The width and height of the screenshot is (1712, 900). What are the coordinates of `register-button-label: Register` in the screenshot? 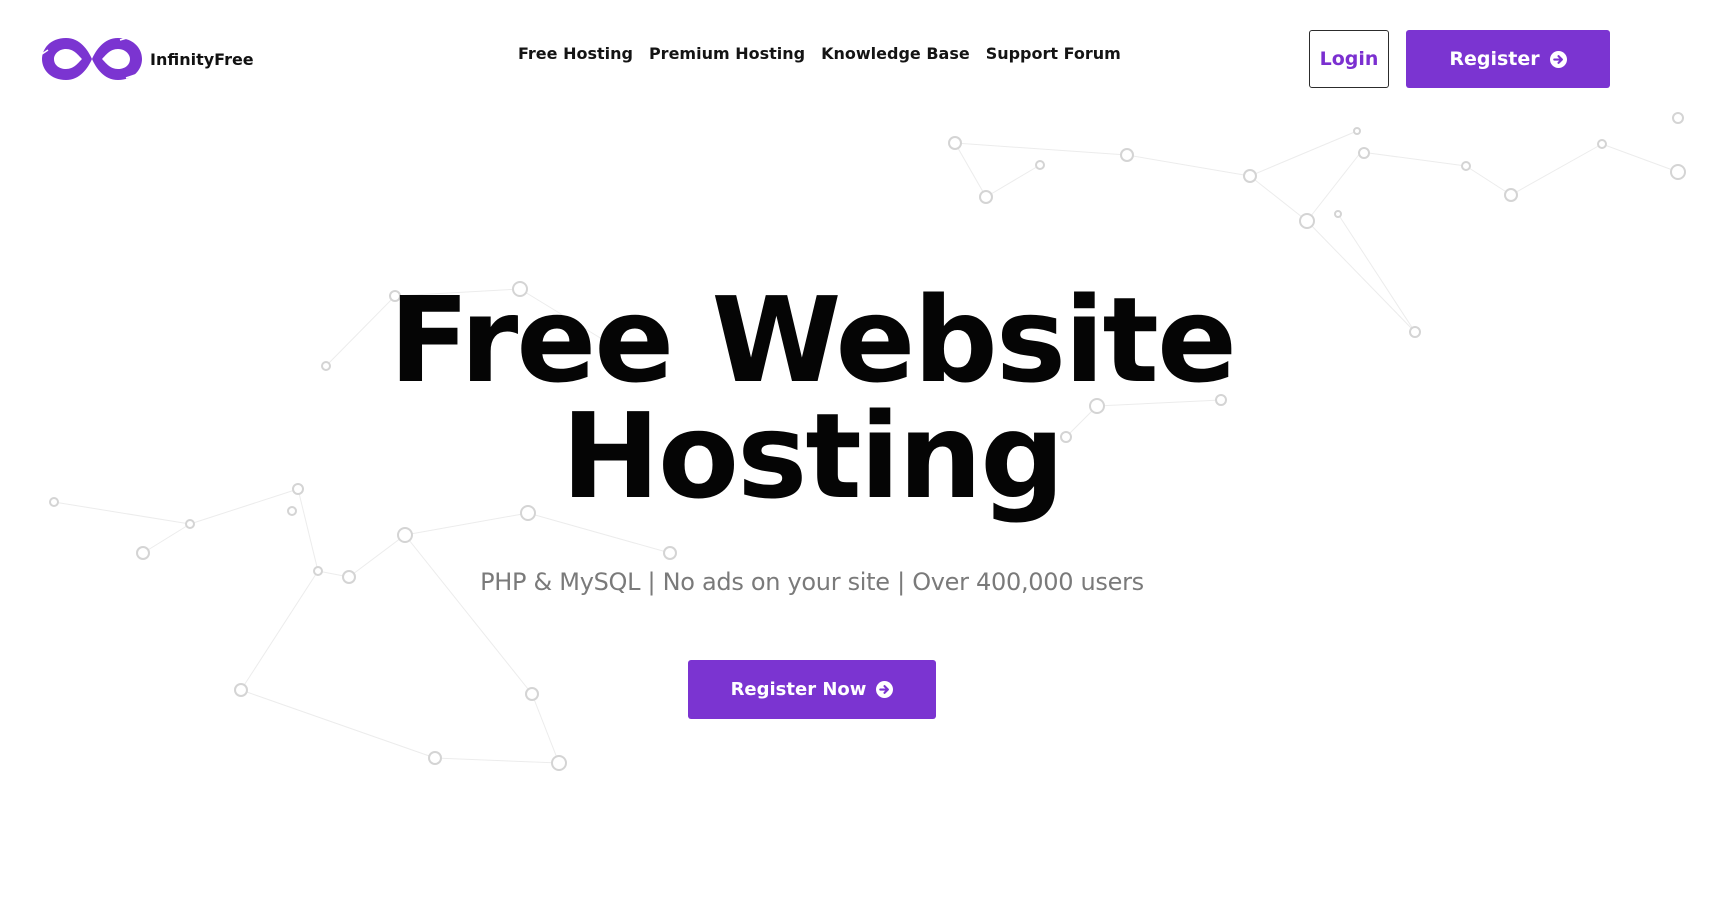 It's located at (1494, 59).